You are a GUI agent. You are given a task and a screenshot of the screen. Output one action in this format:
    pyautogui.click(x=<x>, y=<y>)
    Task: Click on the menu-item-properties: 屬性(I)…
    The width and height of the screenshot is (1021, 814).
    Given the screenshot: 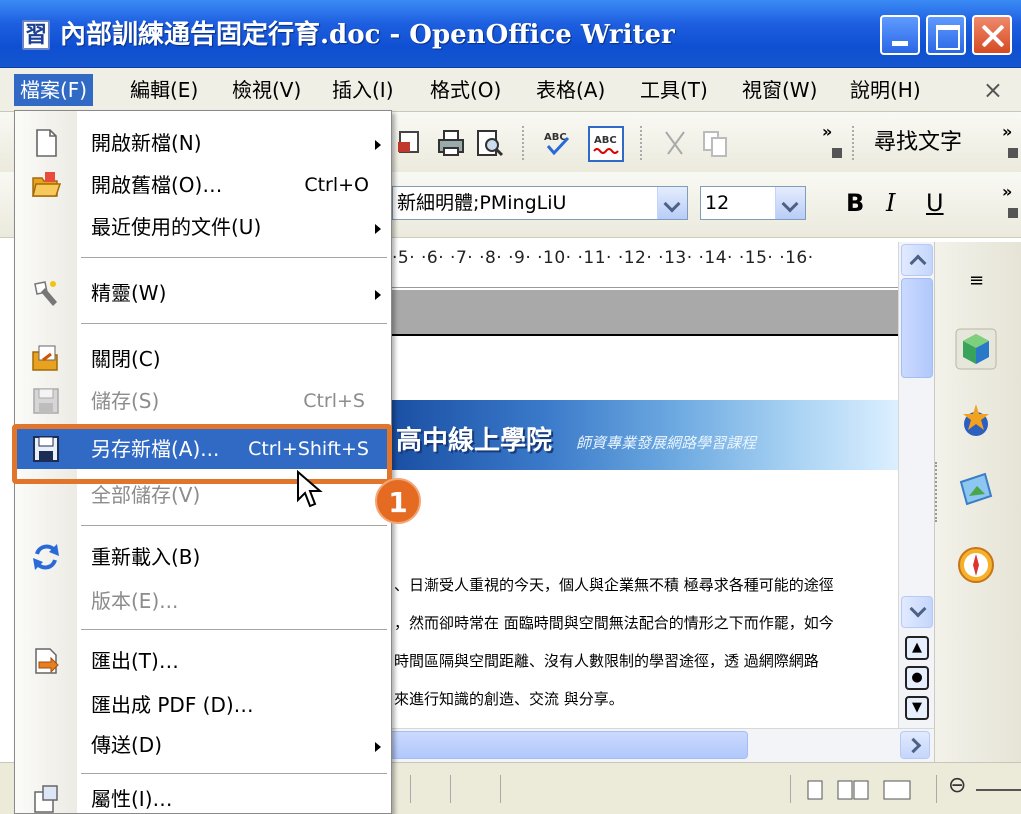 What is the action you would take?
    pyautogui.click(x=203, y=796)
    